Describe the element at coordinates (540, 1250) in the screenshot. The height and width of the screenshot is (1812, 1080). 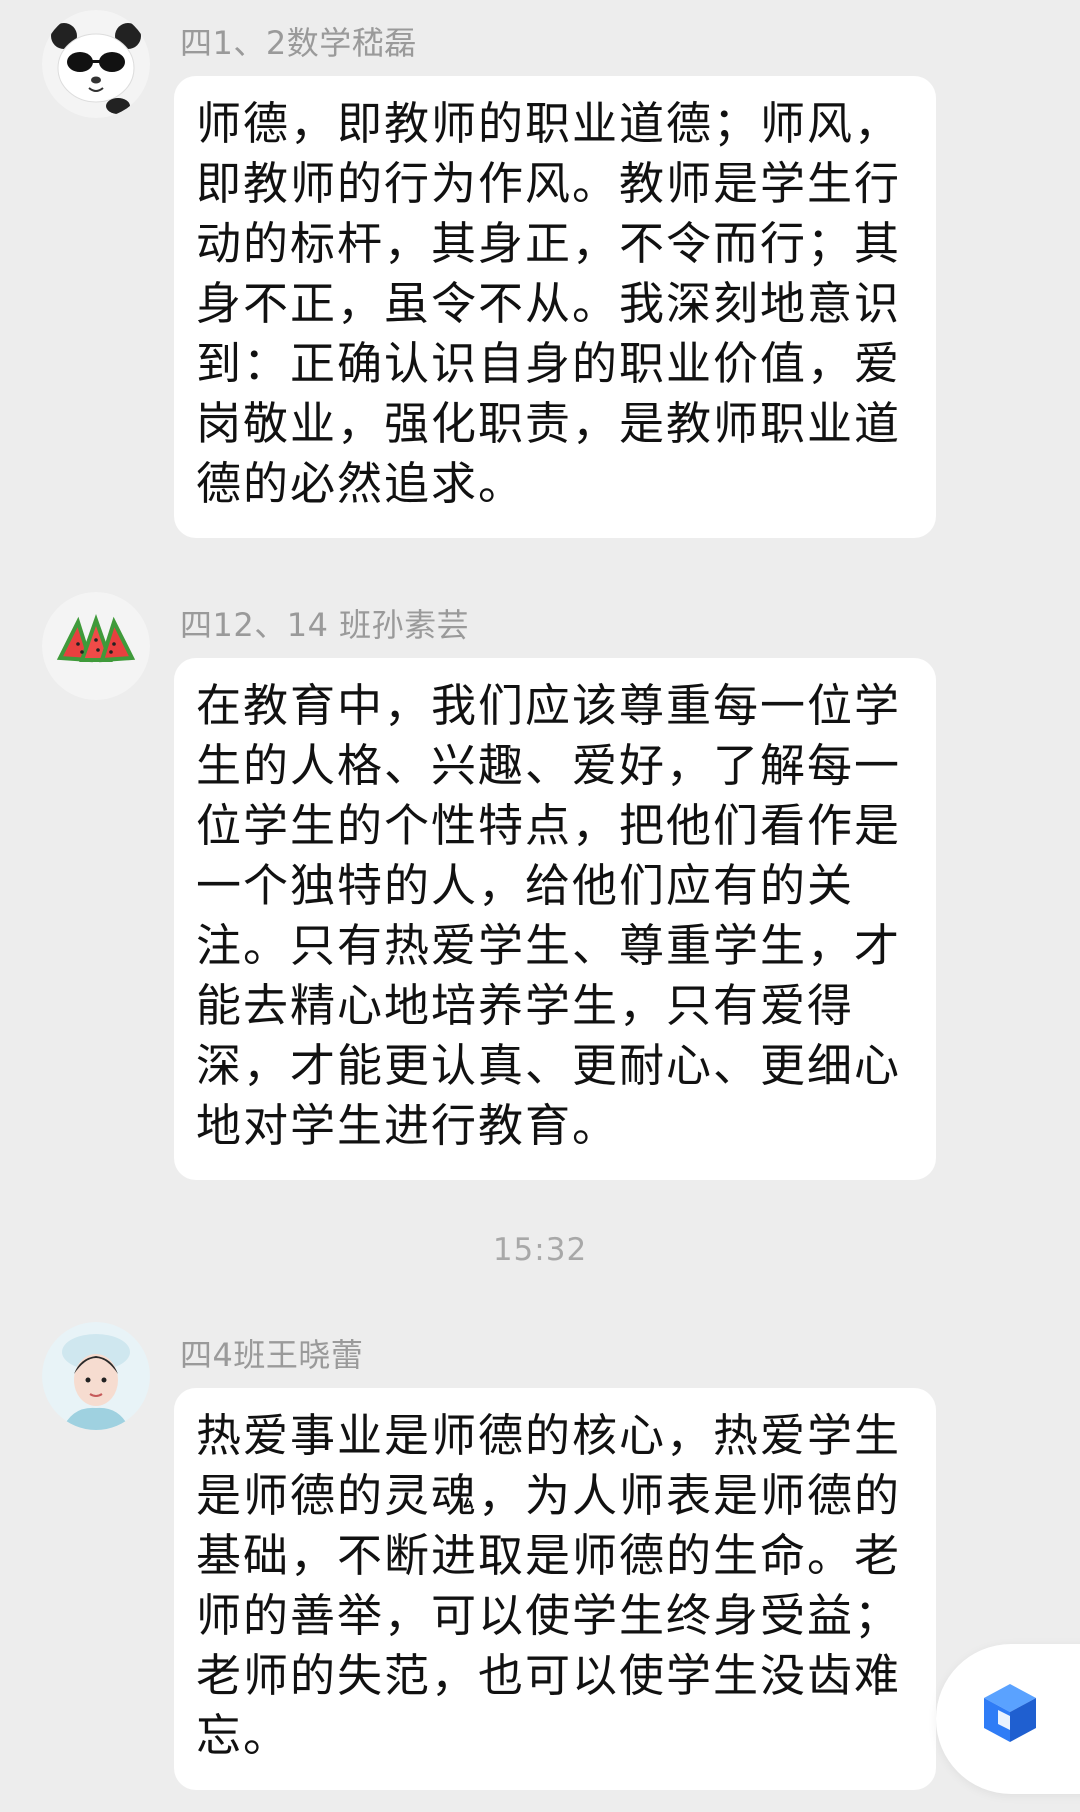
I see `timestamp: 15:32` at that location.